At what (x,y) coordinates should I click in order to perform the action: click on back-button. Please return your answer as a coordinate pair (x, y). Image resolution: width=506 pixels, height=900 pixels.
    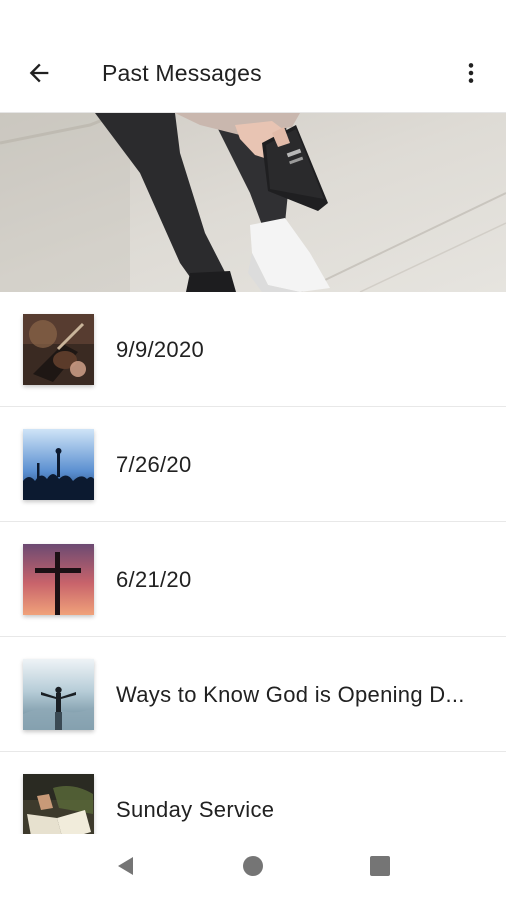
    Looking at the image, I should click on (39, 73).